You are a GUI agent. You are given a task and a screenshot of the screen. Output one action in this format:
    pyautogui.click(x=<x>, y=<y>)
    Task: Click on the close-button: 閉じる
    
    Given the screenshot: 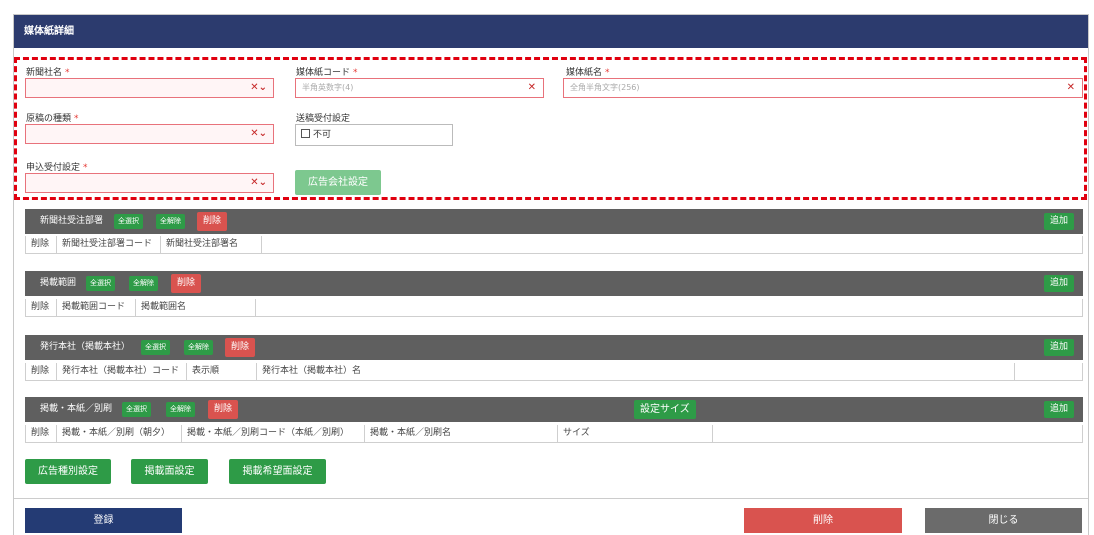 What is the action you would take?
    pyautogui.click(x=1003, y=520)
    